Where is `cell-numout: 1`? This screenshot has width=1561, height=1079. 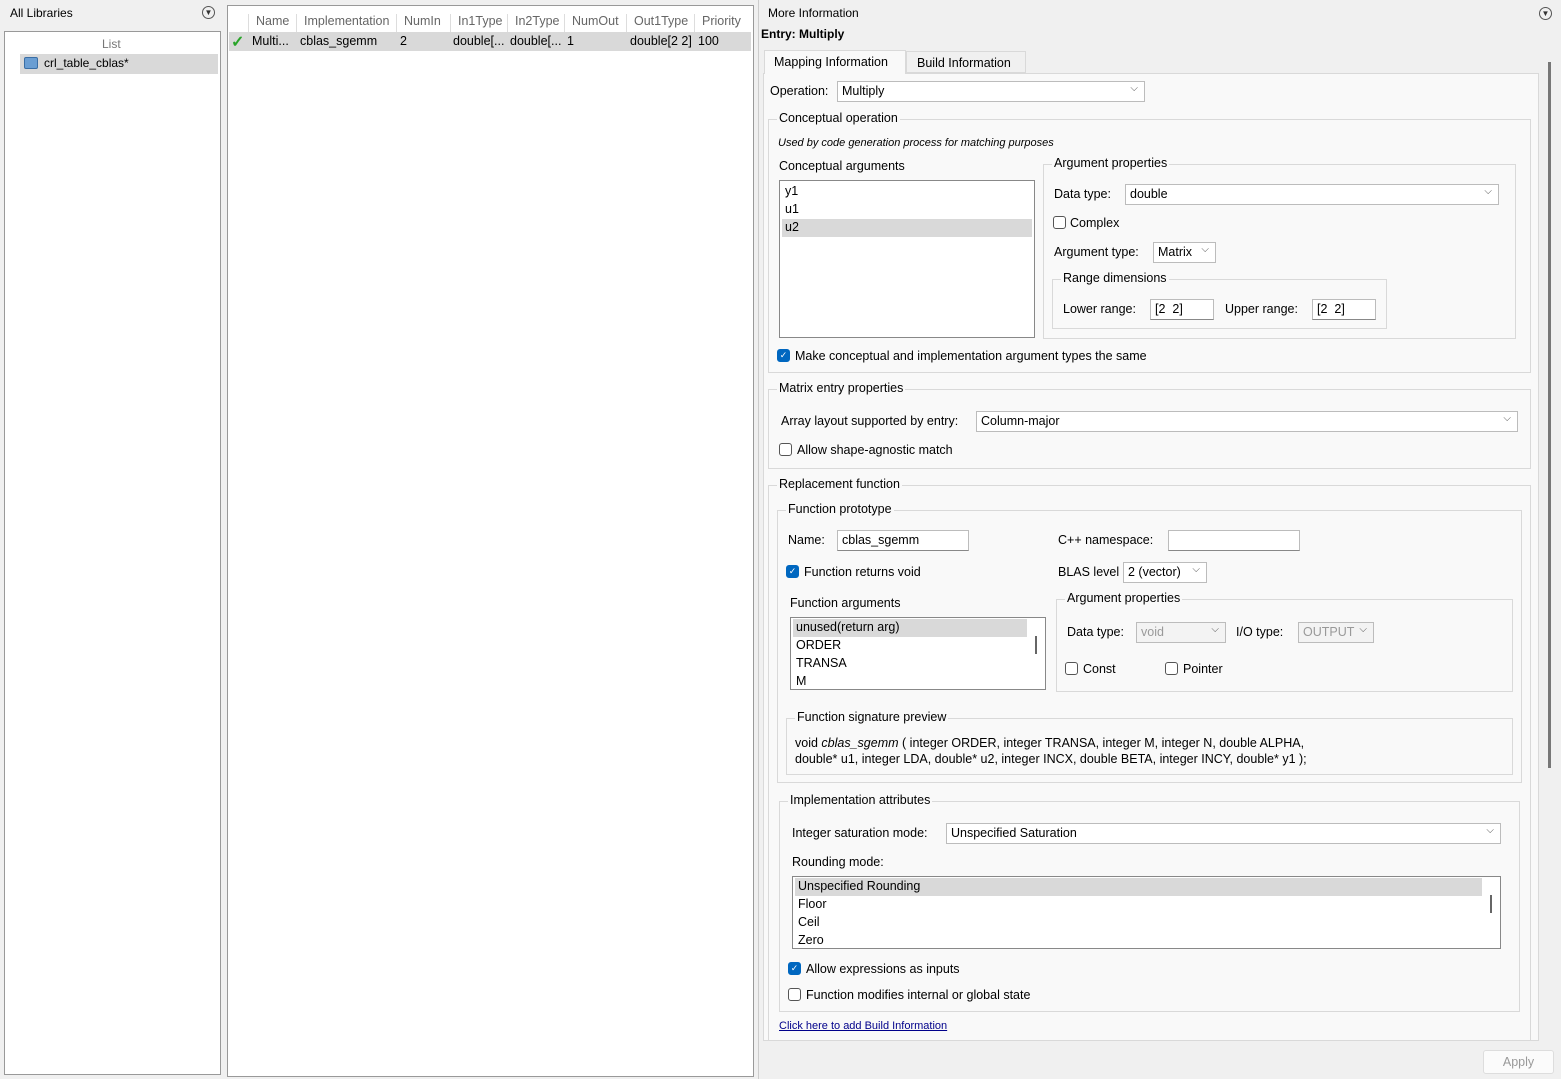
cell-numout: 1 is located at coordinates (570, 41).